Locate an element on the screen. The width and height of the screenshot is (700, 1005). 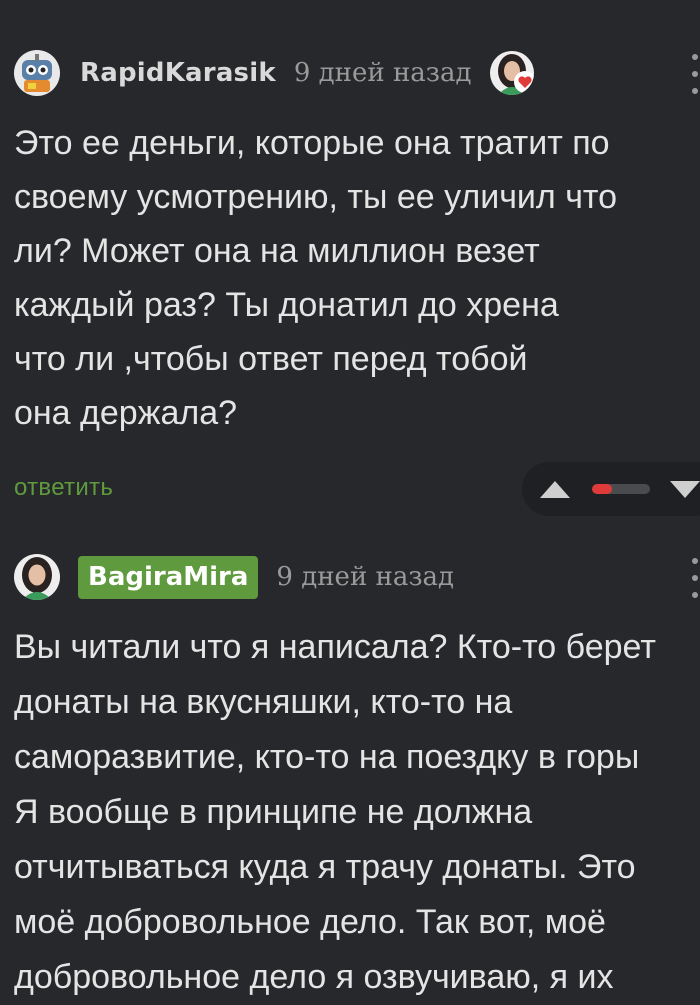
vote-widget is located at coordinates (611, 489).